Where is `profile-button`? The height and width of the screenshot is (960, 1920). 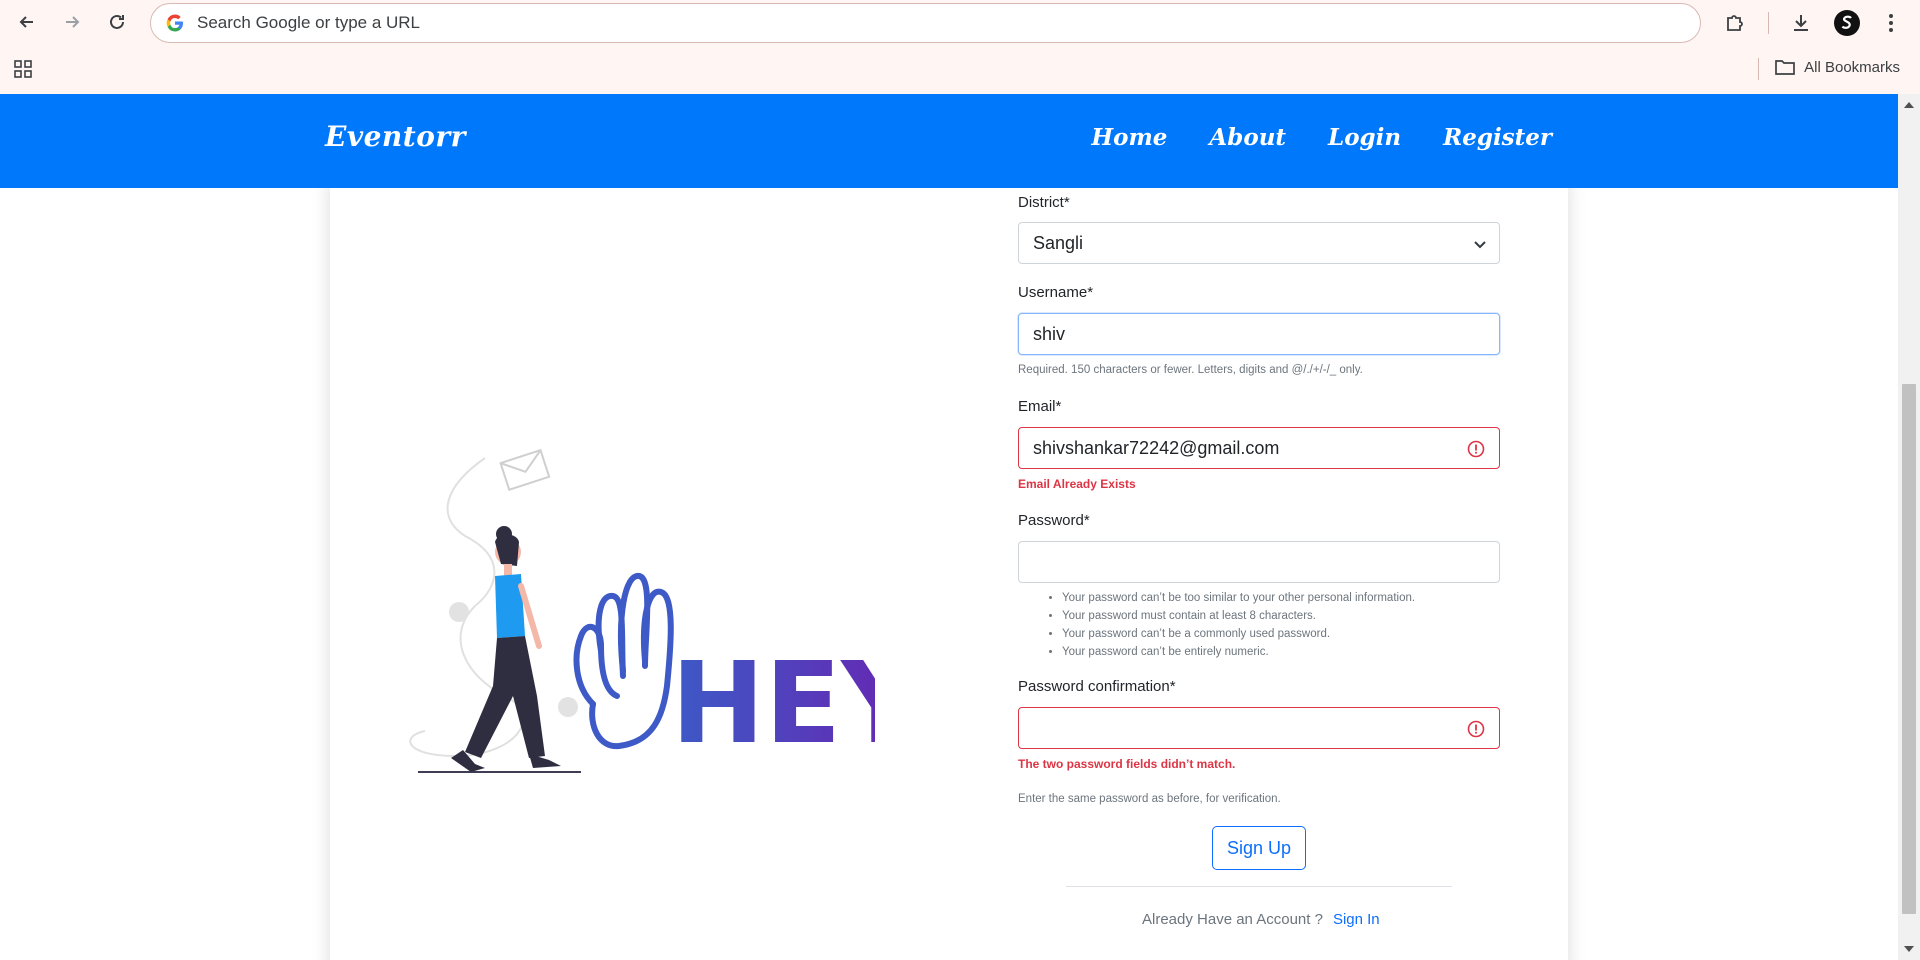 profile-button is located at coordinates (1847, 23).